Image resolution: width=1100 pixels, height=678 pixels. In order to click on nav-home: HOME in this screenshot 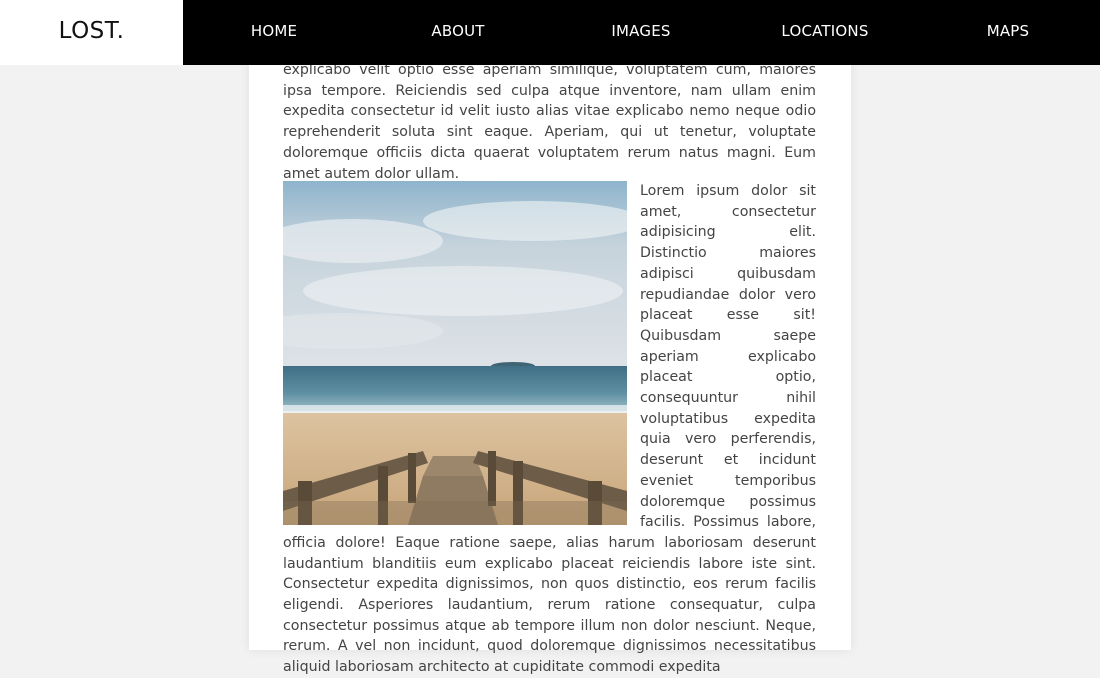, I will do `click(274, 32)`.